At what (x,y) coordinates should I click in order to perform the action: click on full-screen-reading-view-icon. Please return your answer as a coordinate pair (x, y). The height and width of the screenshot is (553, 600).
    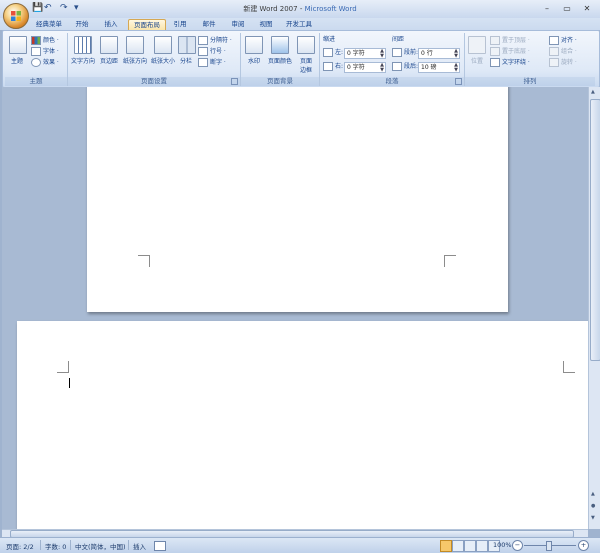
    Looking at the image, I should click on (458, 546).